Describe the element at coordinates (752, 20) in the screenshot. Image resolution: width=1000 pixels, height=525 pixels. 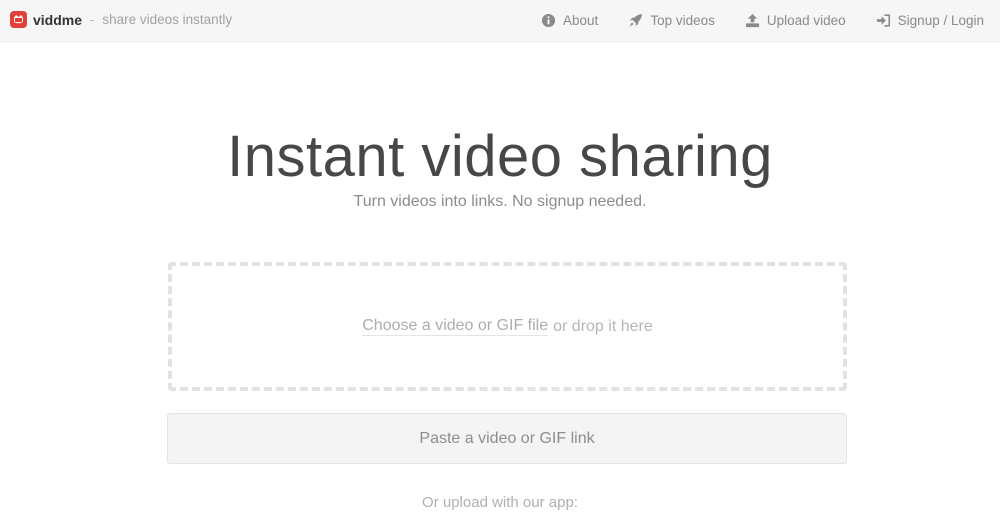
I see `upload-icon` at that location.